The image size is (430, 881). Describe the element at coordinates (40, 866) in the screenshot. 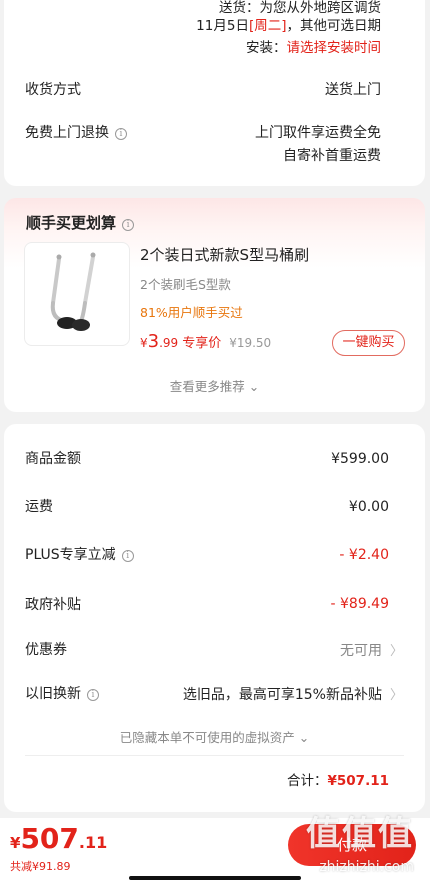

I see `total-reduction: 共减¥91.89` at that location.